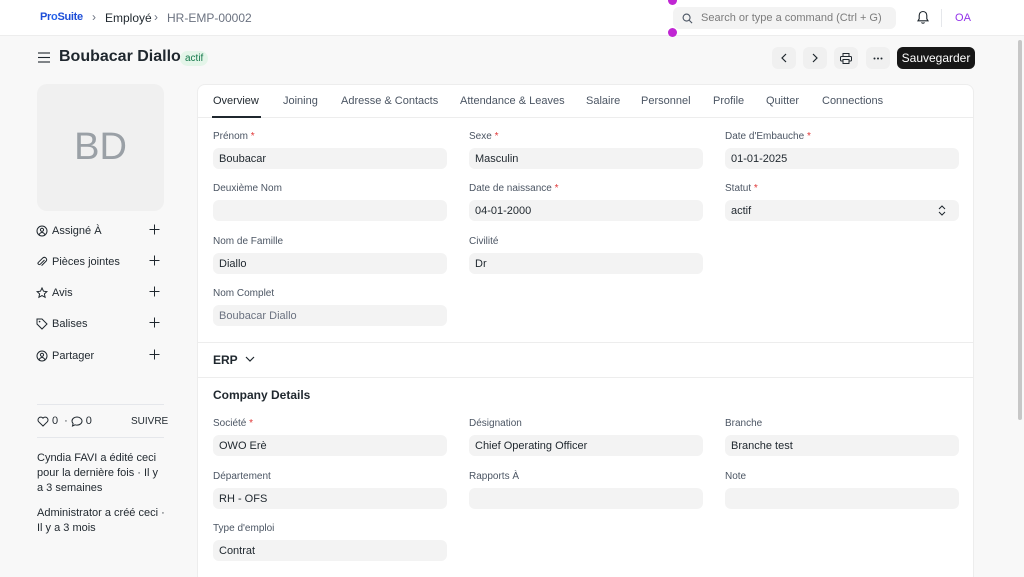 The width and height of the screenshot is (1024, 577). Describe the element at coordinates (842, 210) in the screenshot. I see `status-select` at that location.